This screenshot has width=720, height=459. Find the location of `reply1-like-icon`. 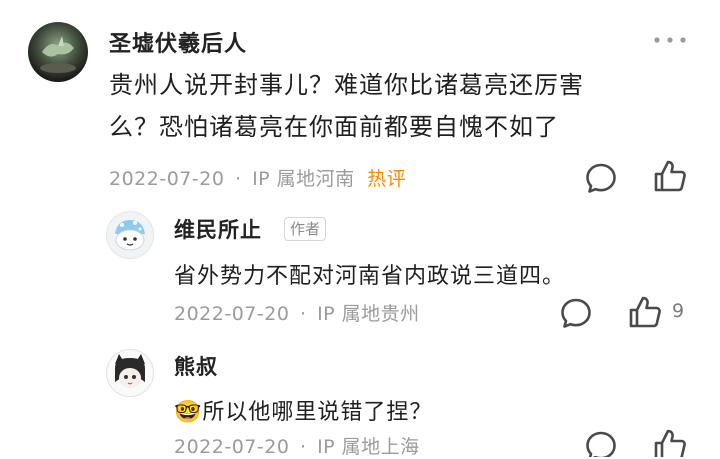

reply1-like-icon is located at coordinates (645, 312).